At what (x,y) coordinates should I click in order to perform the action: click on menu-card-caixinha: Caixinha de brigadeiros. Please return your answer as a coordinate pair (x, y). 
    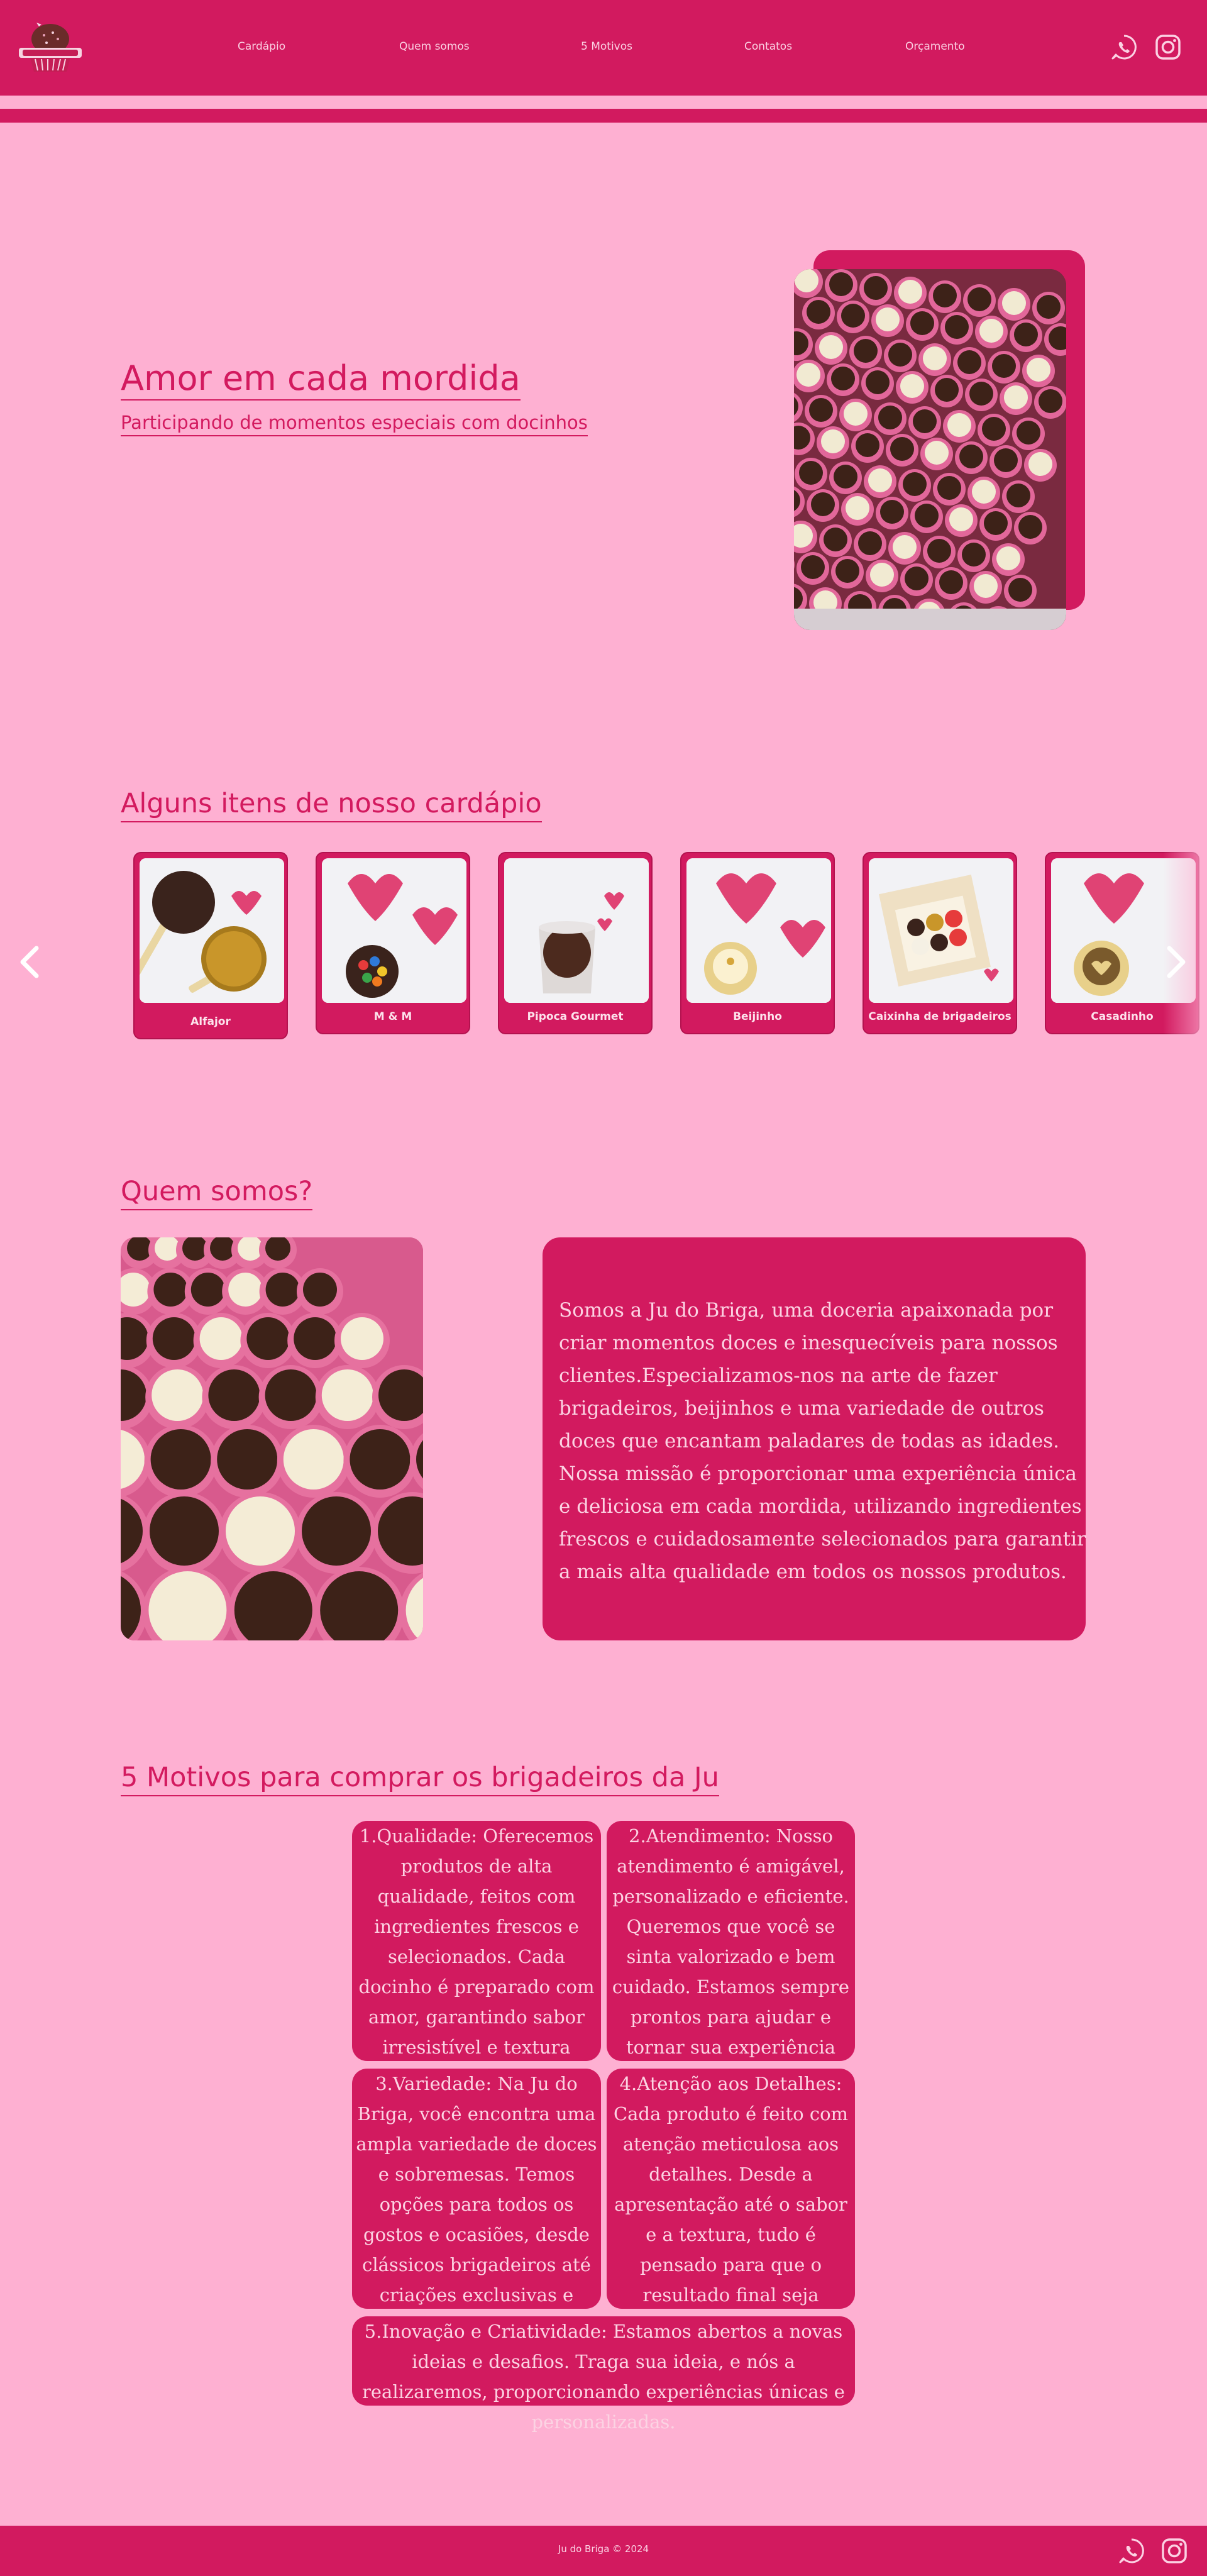
    Looking at the image, I should click on (940, 943).